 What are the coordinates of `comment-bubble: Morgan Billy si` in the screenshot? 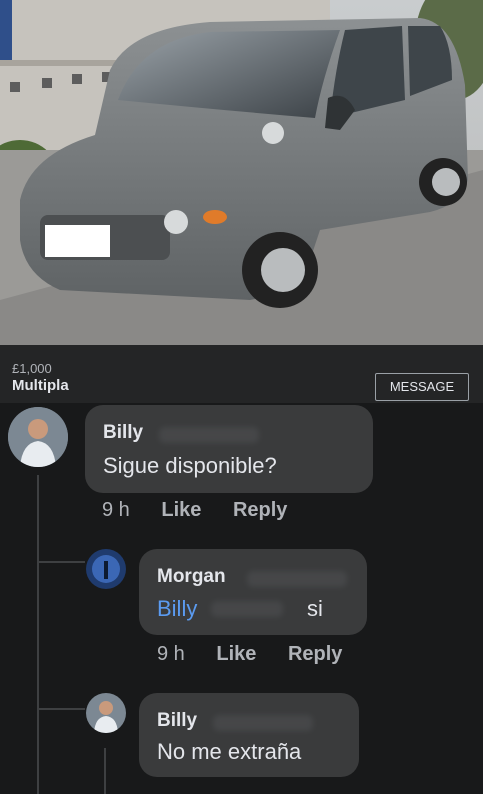 It's located at (253, 592).